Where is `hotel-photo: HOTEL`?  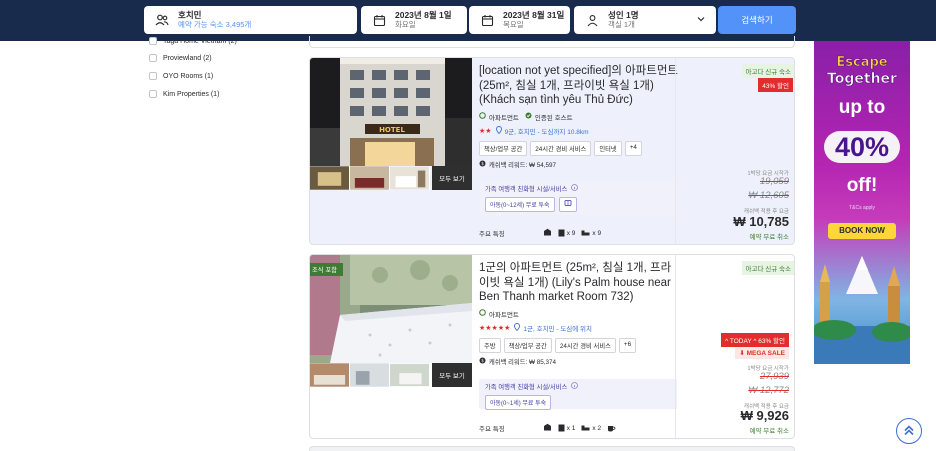
hotel-photo: HOTEL is located at coordinates (391, 112).